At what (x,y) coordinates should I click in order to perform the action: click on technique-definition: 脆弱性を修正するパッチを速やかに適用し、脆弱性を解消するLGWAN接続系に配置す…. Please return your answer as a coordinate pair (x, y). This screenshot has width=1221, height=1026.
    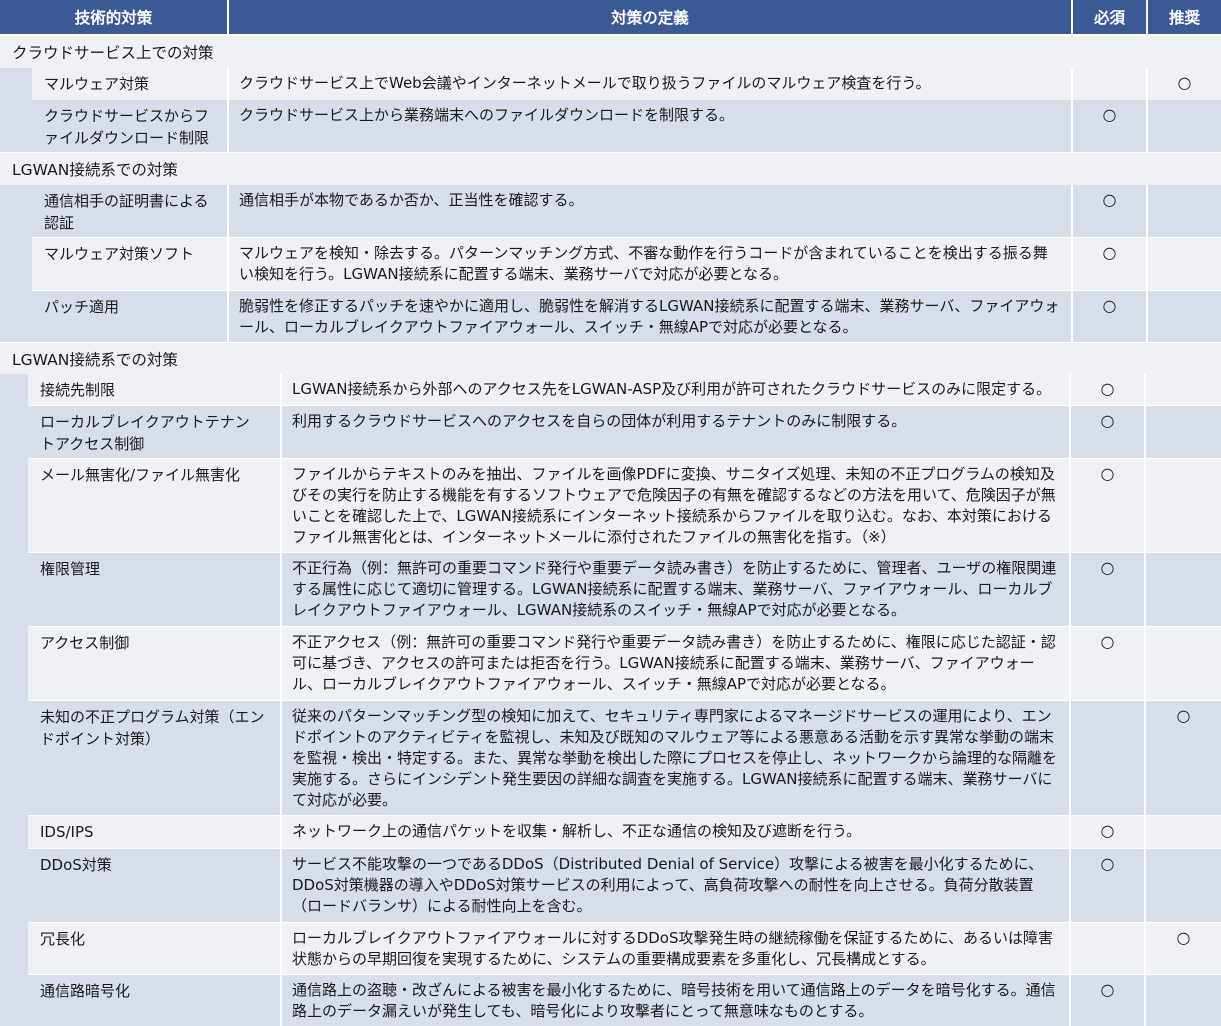
    Looking at the image, I should click on (649, 316).